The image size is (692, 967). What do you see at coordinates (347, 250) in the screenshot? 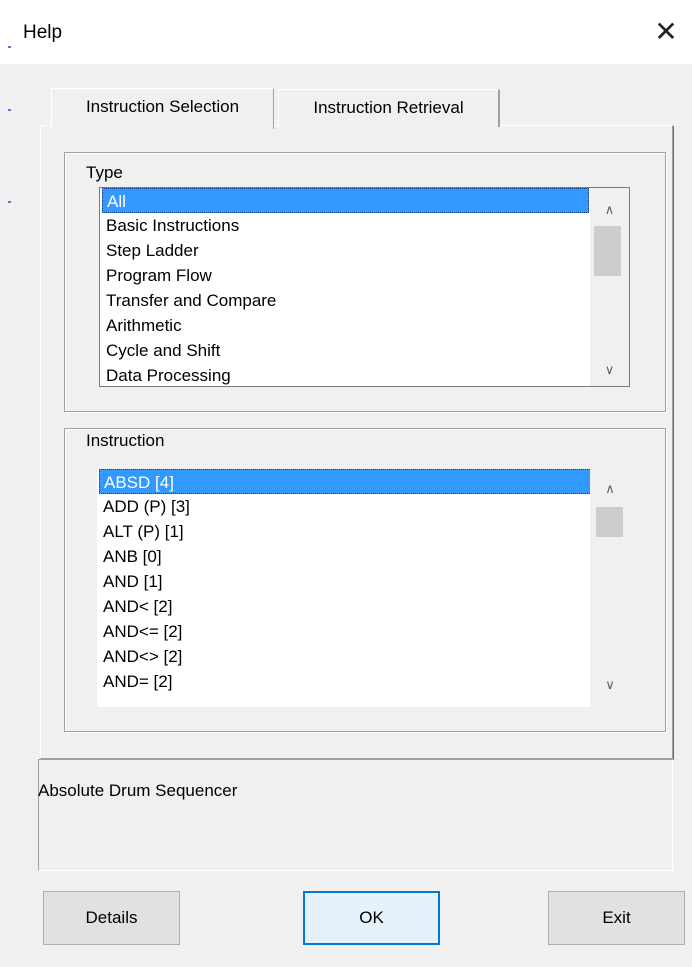
I see `type-list-item: Step Ladder` at bounding box center [347, 250].